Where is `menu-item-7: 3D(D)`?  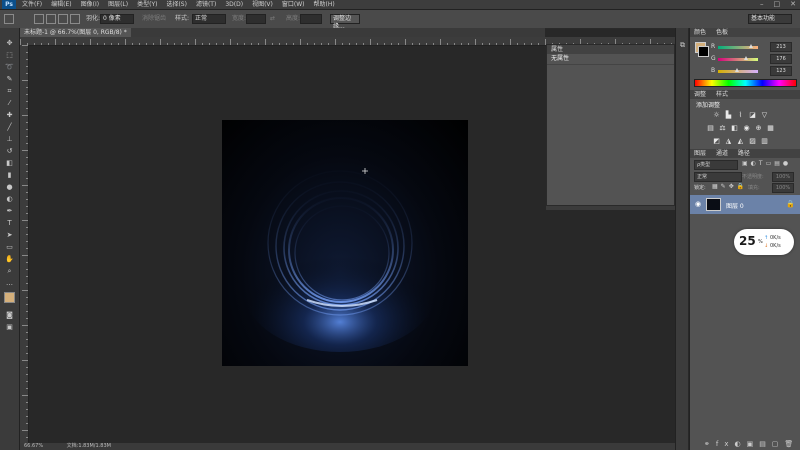 menu-item-7: 3D(D) is located at coordinates (234, 4).